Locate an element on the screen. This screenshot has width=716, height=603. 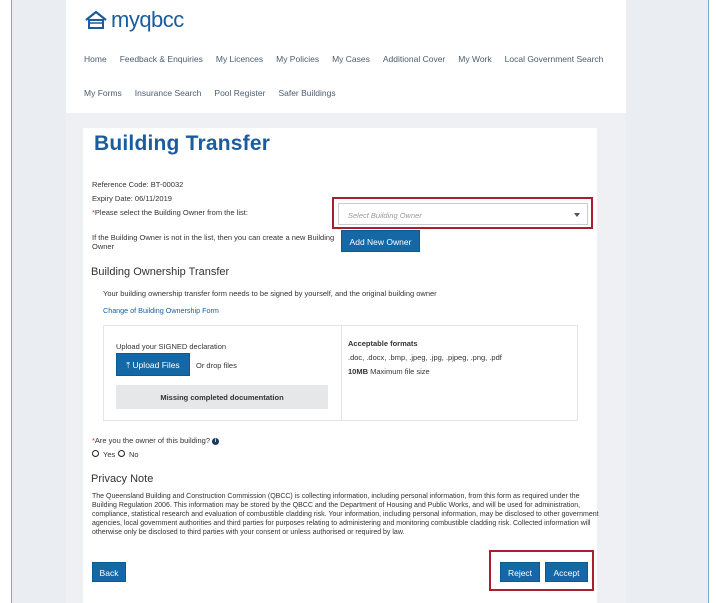
house-logo-icon is located at coordinates (96, 20).